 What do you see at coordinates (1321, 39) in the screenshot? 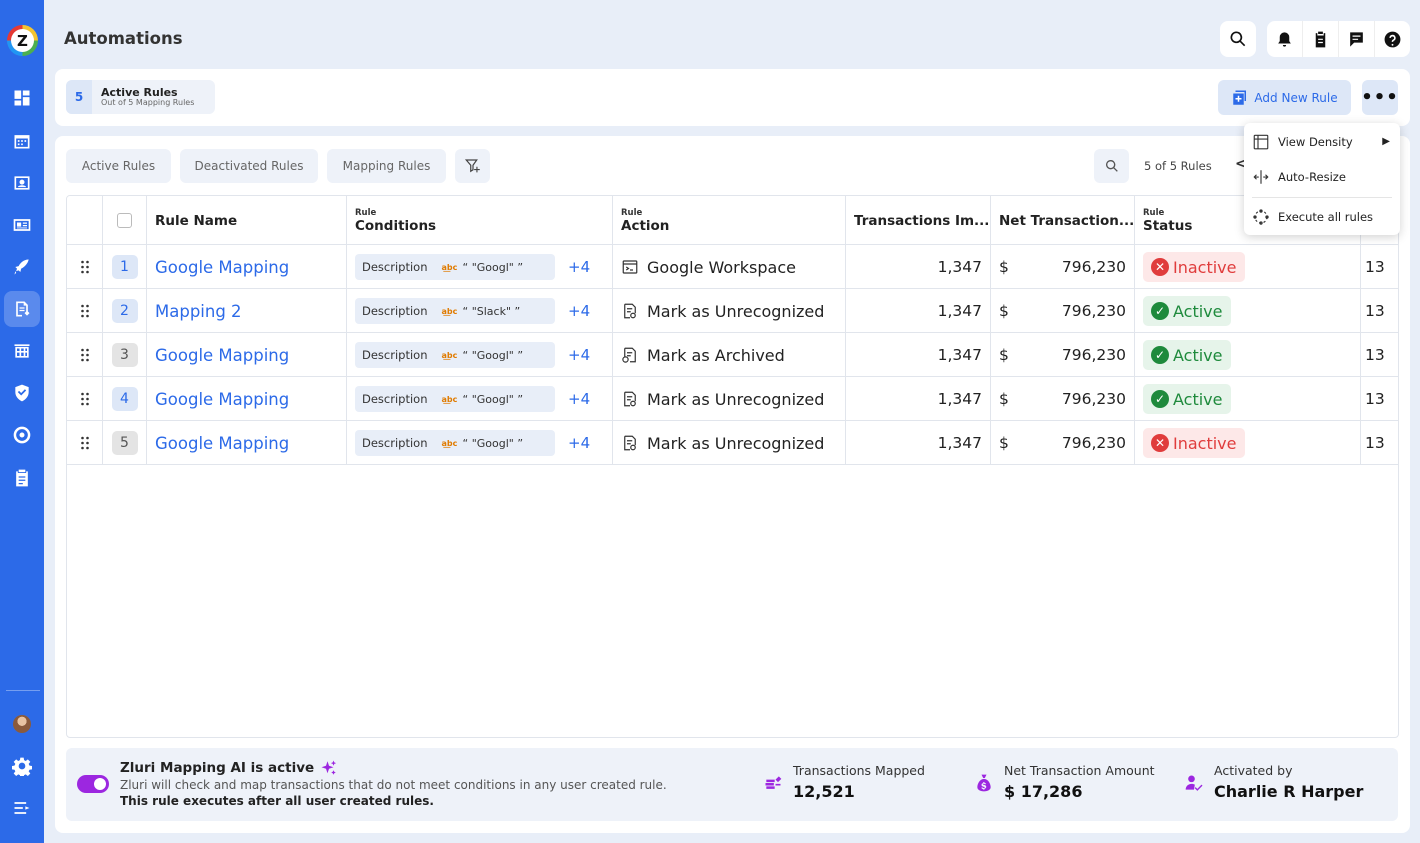
I see `tasks-button` at bounding box center [1321, 39].